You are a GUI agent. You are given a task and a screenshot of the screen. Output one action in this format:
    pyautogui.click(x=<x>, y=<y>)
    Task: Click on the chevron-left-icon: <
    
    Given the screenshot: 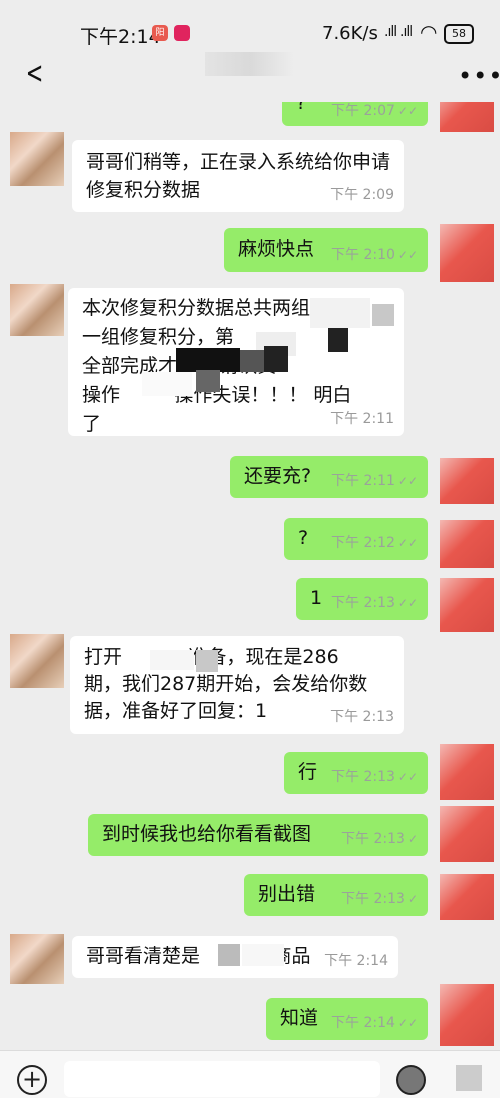 What is the action you would take?
    pyautogui.click(x=35, y=74)
    